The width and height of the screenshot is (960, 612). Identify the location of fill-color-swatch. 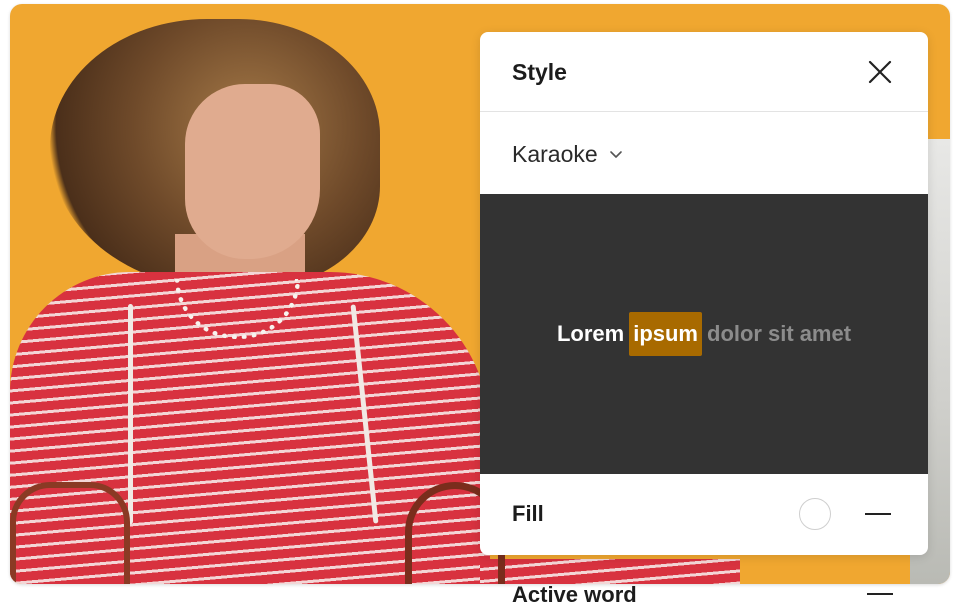
(815, 514).